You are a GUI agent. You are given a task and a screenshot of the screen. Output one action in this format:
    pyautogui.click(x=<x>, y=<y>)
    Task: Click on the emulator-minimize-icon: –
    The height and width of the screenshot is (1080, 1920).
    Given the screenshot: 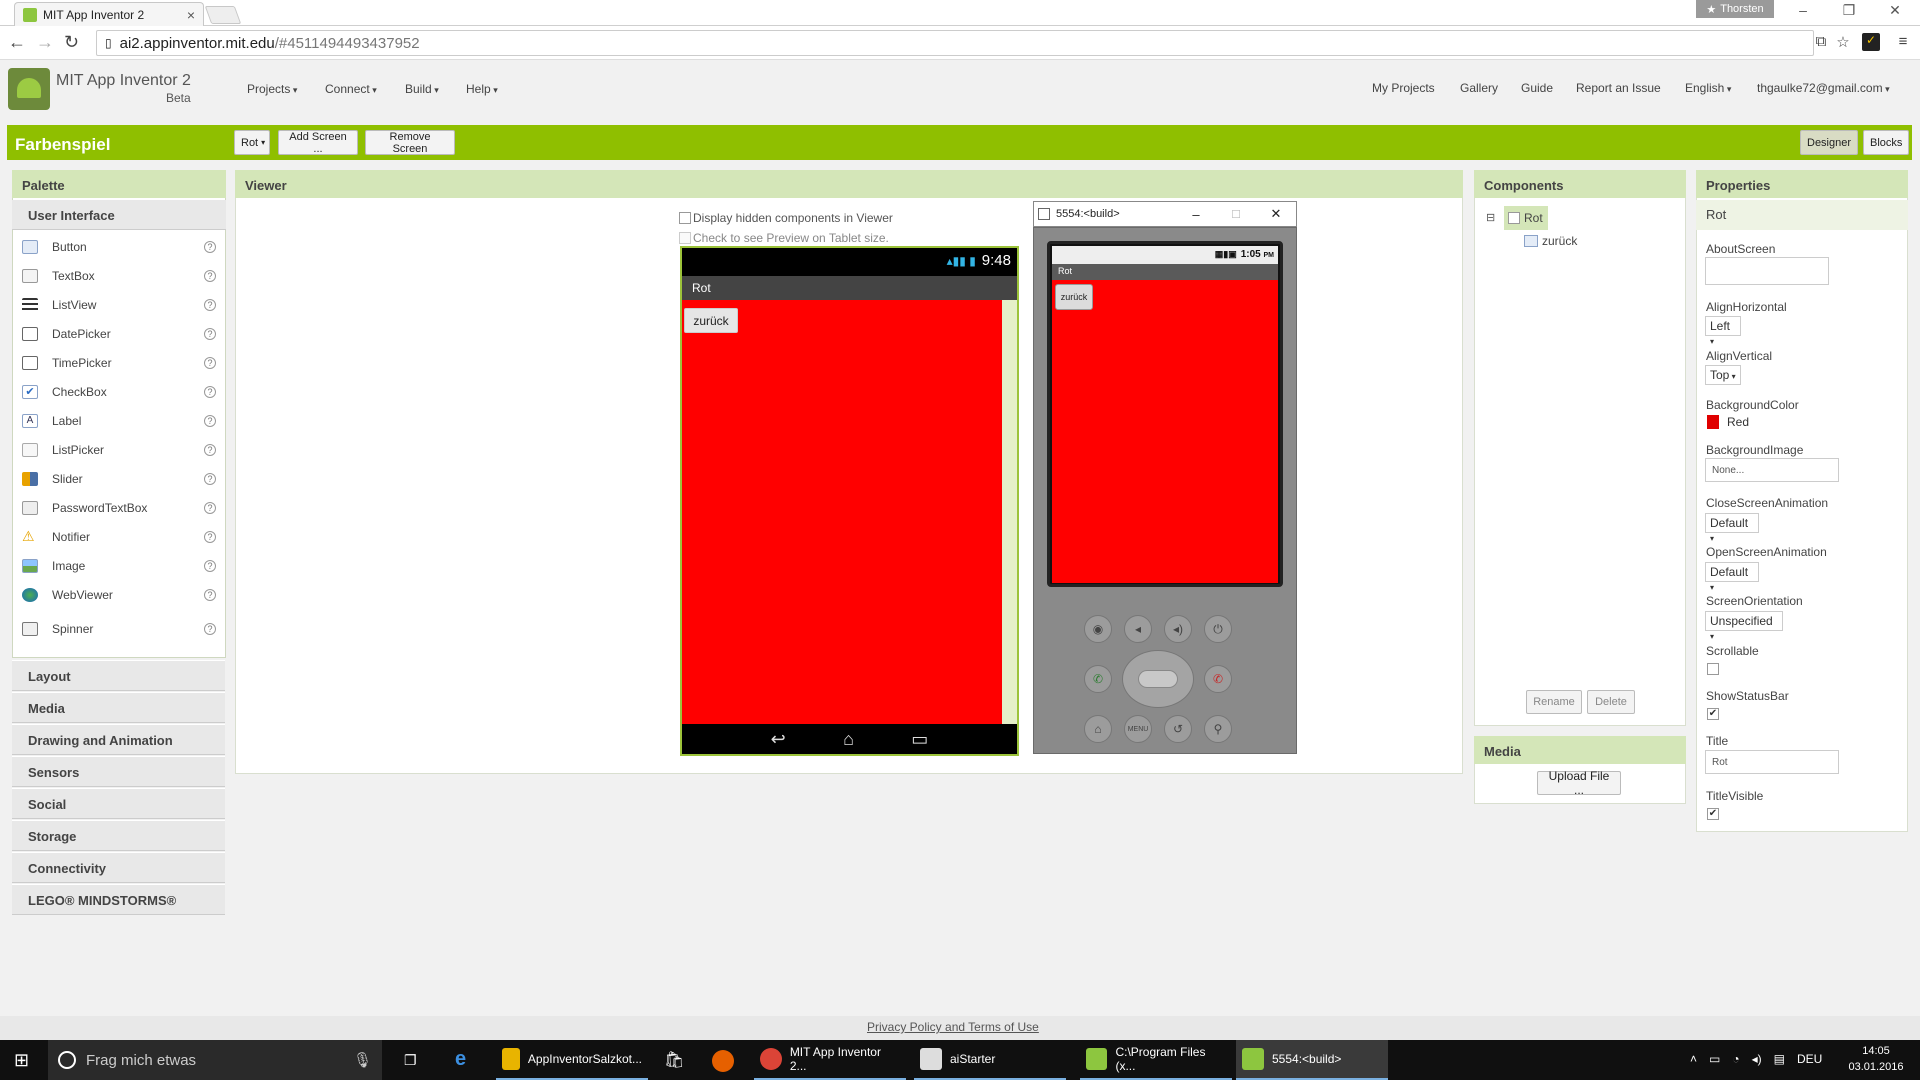 What is the action you would take?
    pyautogui.click(x=1196, y=214)
    